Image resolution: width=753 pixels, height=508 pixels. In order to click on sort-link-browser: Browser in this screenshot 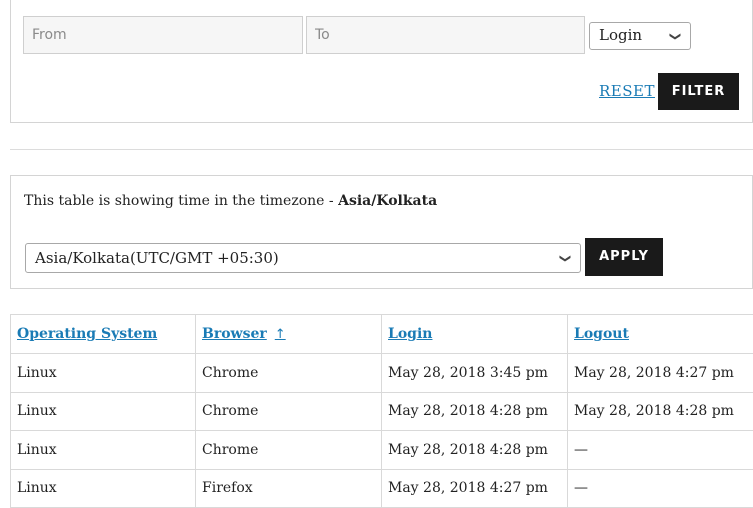, I will do `click(234, 334)`.